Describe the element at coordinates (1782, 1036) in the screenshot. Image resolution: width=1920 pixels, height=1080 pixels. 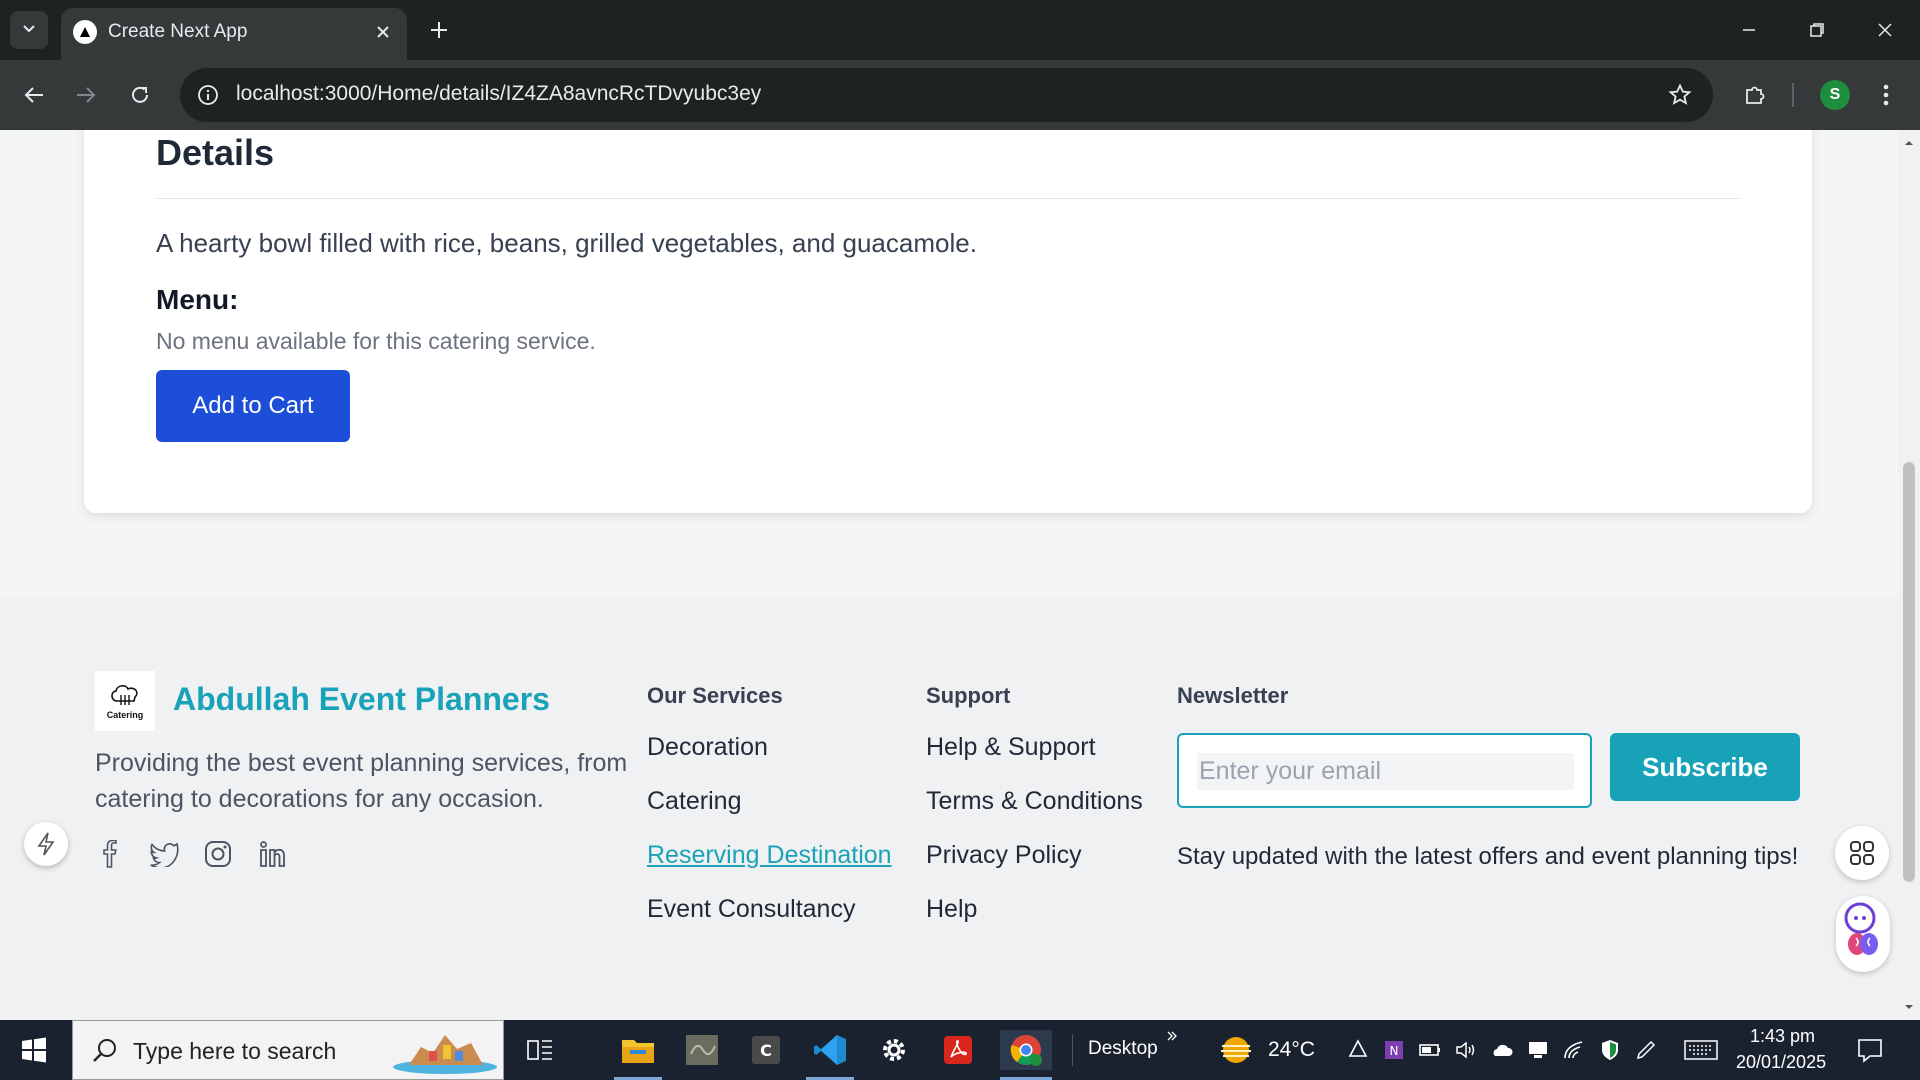
I see `clock-time: 1:43 pm` at that location.